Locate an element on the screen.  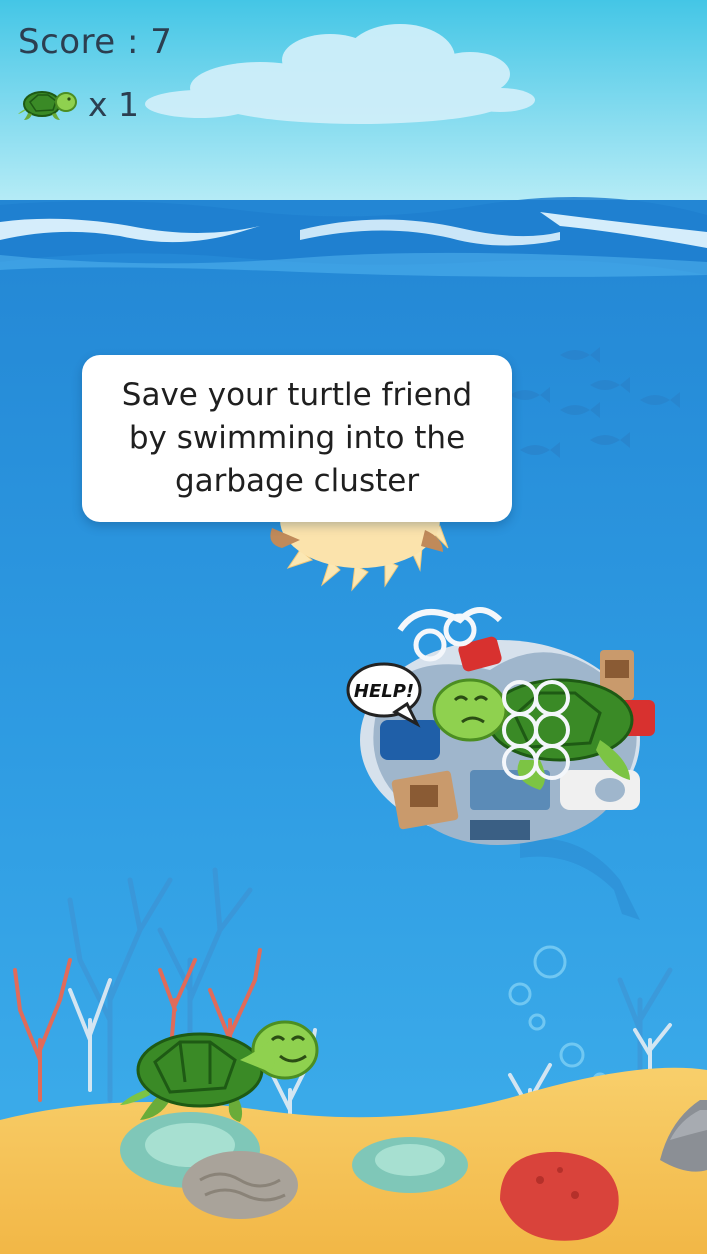
lives-display: x 1 is located at coordinates (78, 104).